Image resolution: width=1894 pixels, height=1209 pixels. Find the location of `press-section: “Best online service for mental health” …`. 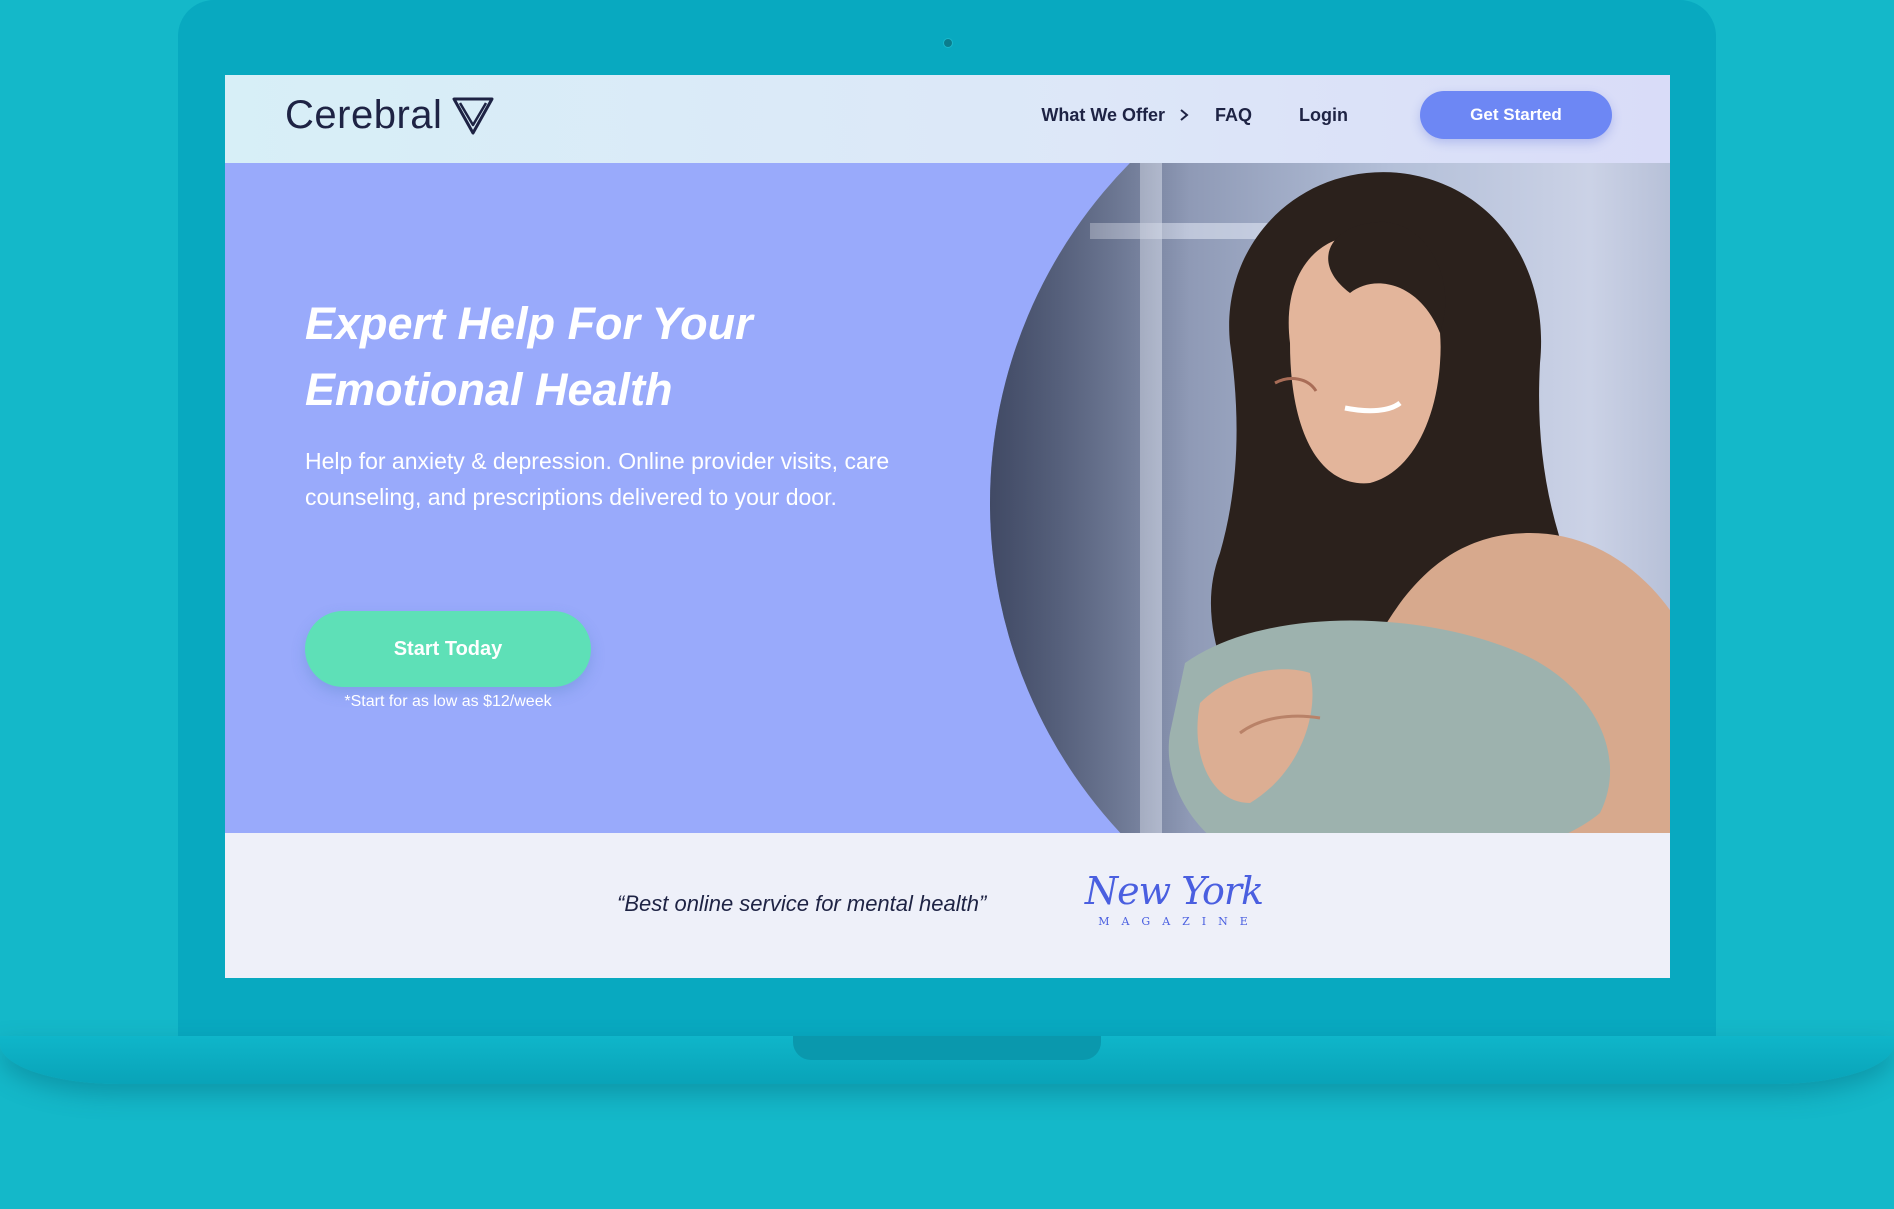

press-section: “Best online service for mental health” … is located at coordinates (947, 905).